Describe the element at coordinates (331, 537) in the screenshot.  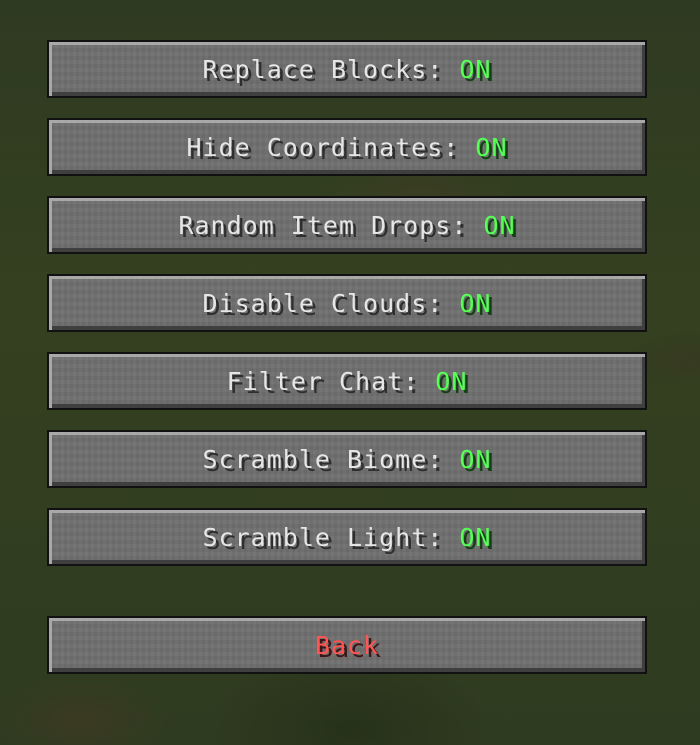
I see `option-label: Scramble Light:` at that location.